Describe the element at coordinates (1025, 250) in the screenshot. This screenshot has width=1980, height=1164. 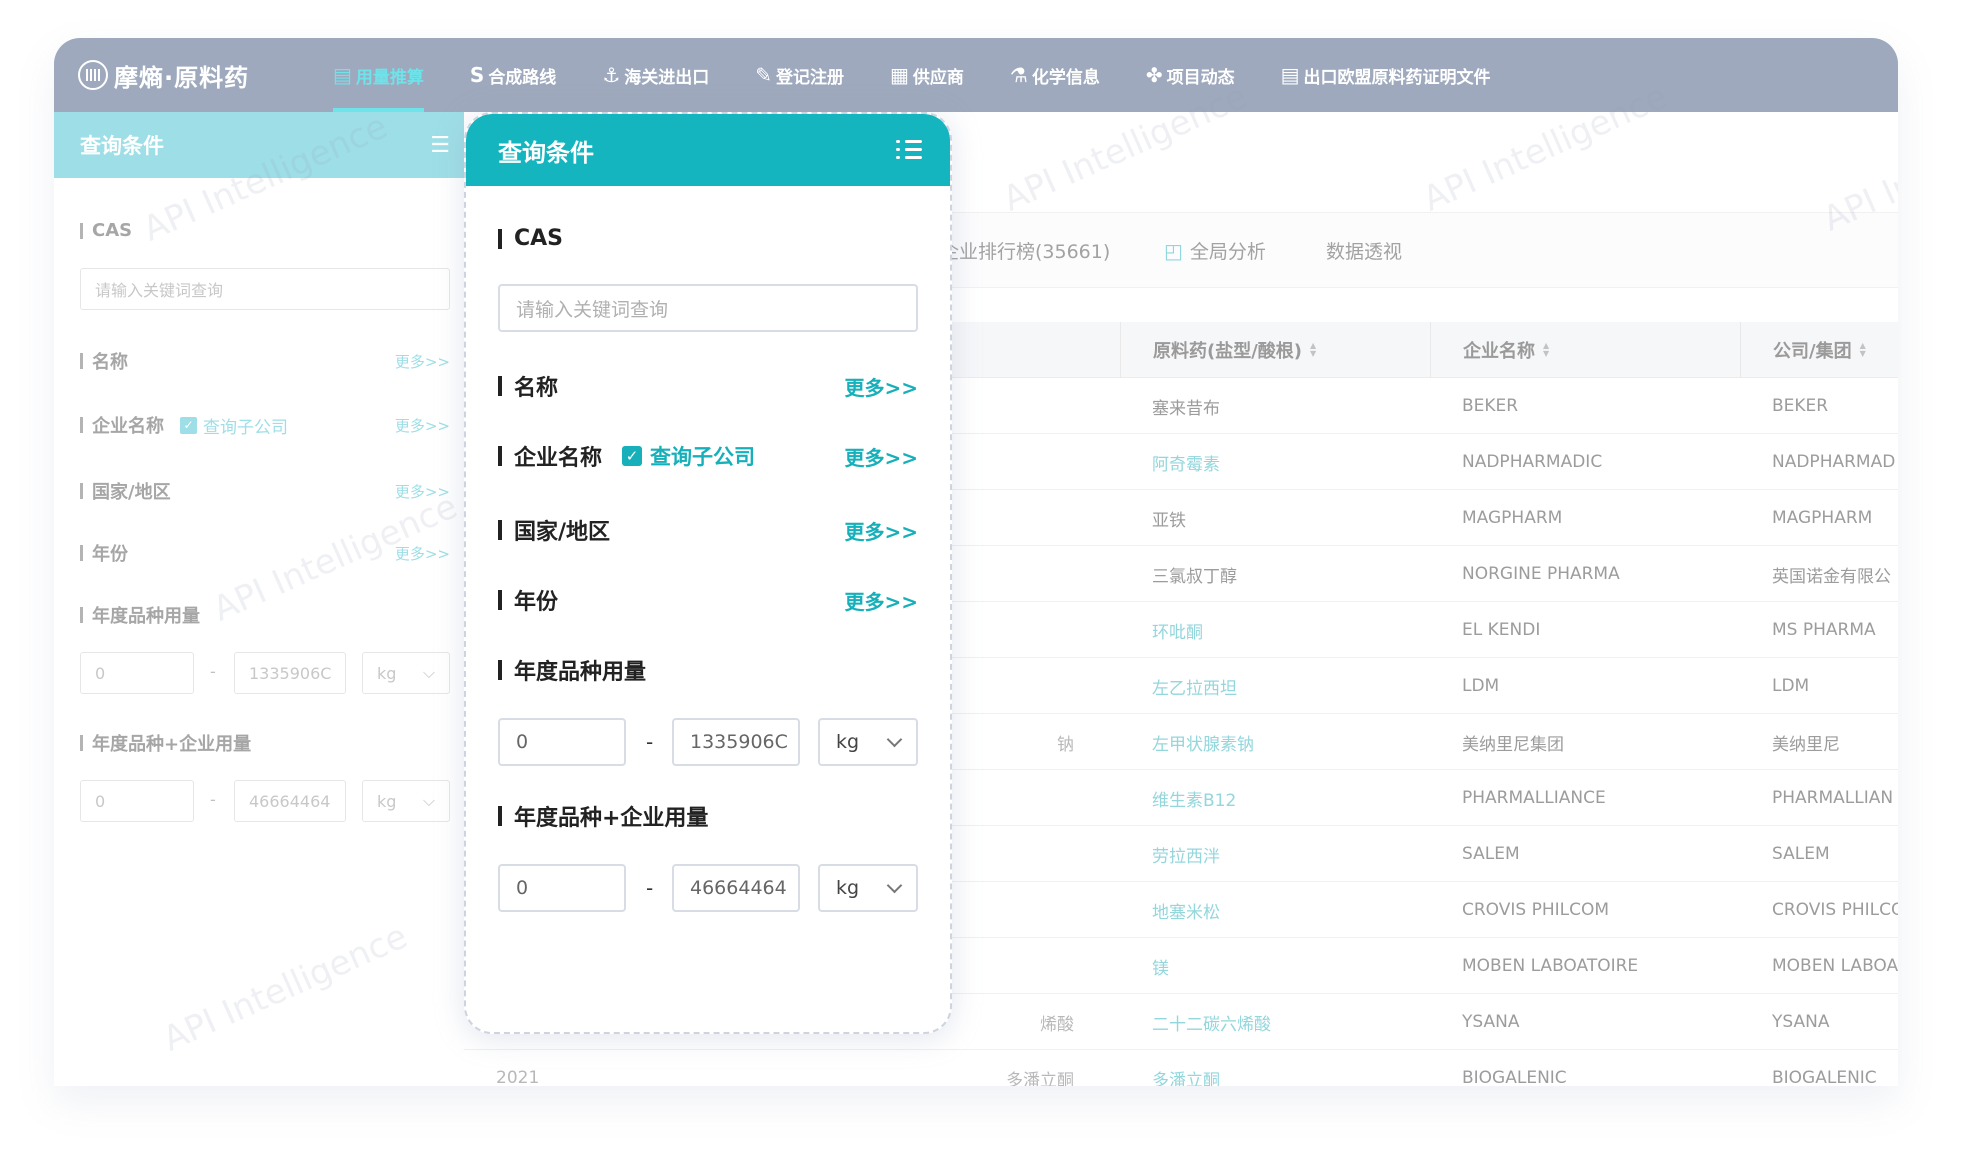
I see `tab-company-ranking: 企业排行榜(35661)` at that location.